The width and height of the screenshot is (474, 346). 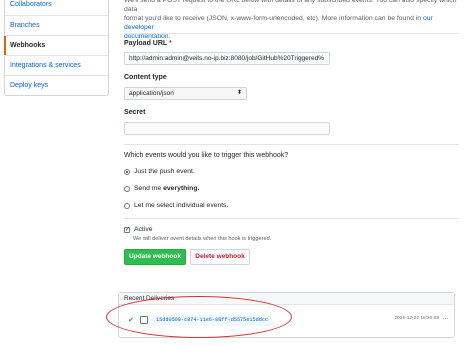 I want to click on delivery-guid: 15dd0500-c874-11e6-88ff-d5575e15ddcc, so click(x=212, y=320).